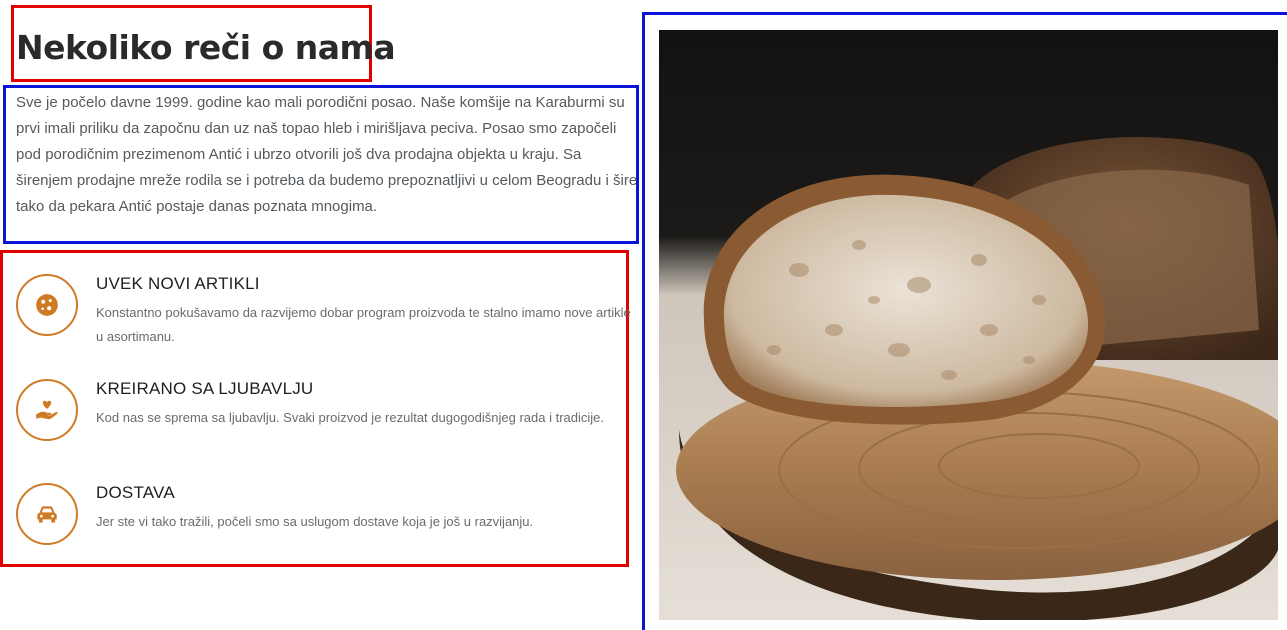 Image resolution: width=1287 pixels, height=630 pixels. Describe the element at coordinates (47, 514) in the screenshot. I see `car-icon` at that location.